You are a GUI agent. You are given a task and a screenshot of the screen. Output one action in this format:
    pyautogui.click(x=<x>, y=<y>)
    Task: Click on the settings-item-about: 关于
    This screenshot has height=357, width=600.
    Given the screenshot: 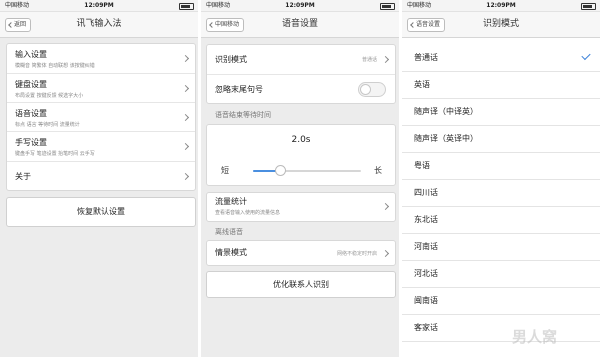 What is the action you would take?
    pyautogui.click(x=101, y=176)
    